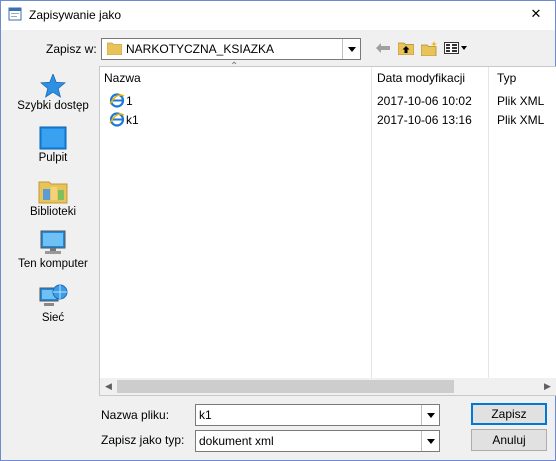 Image resolution: width=556 pixels, height=461 pixels. Describe the element at coordinates (53, 212) in the screenshot. I see `place-label: Biblioteki` at that location.